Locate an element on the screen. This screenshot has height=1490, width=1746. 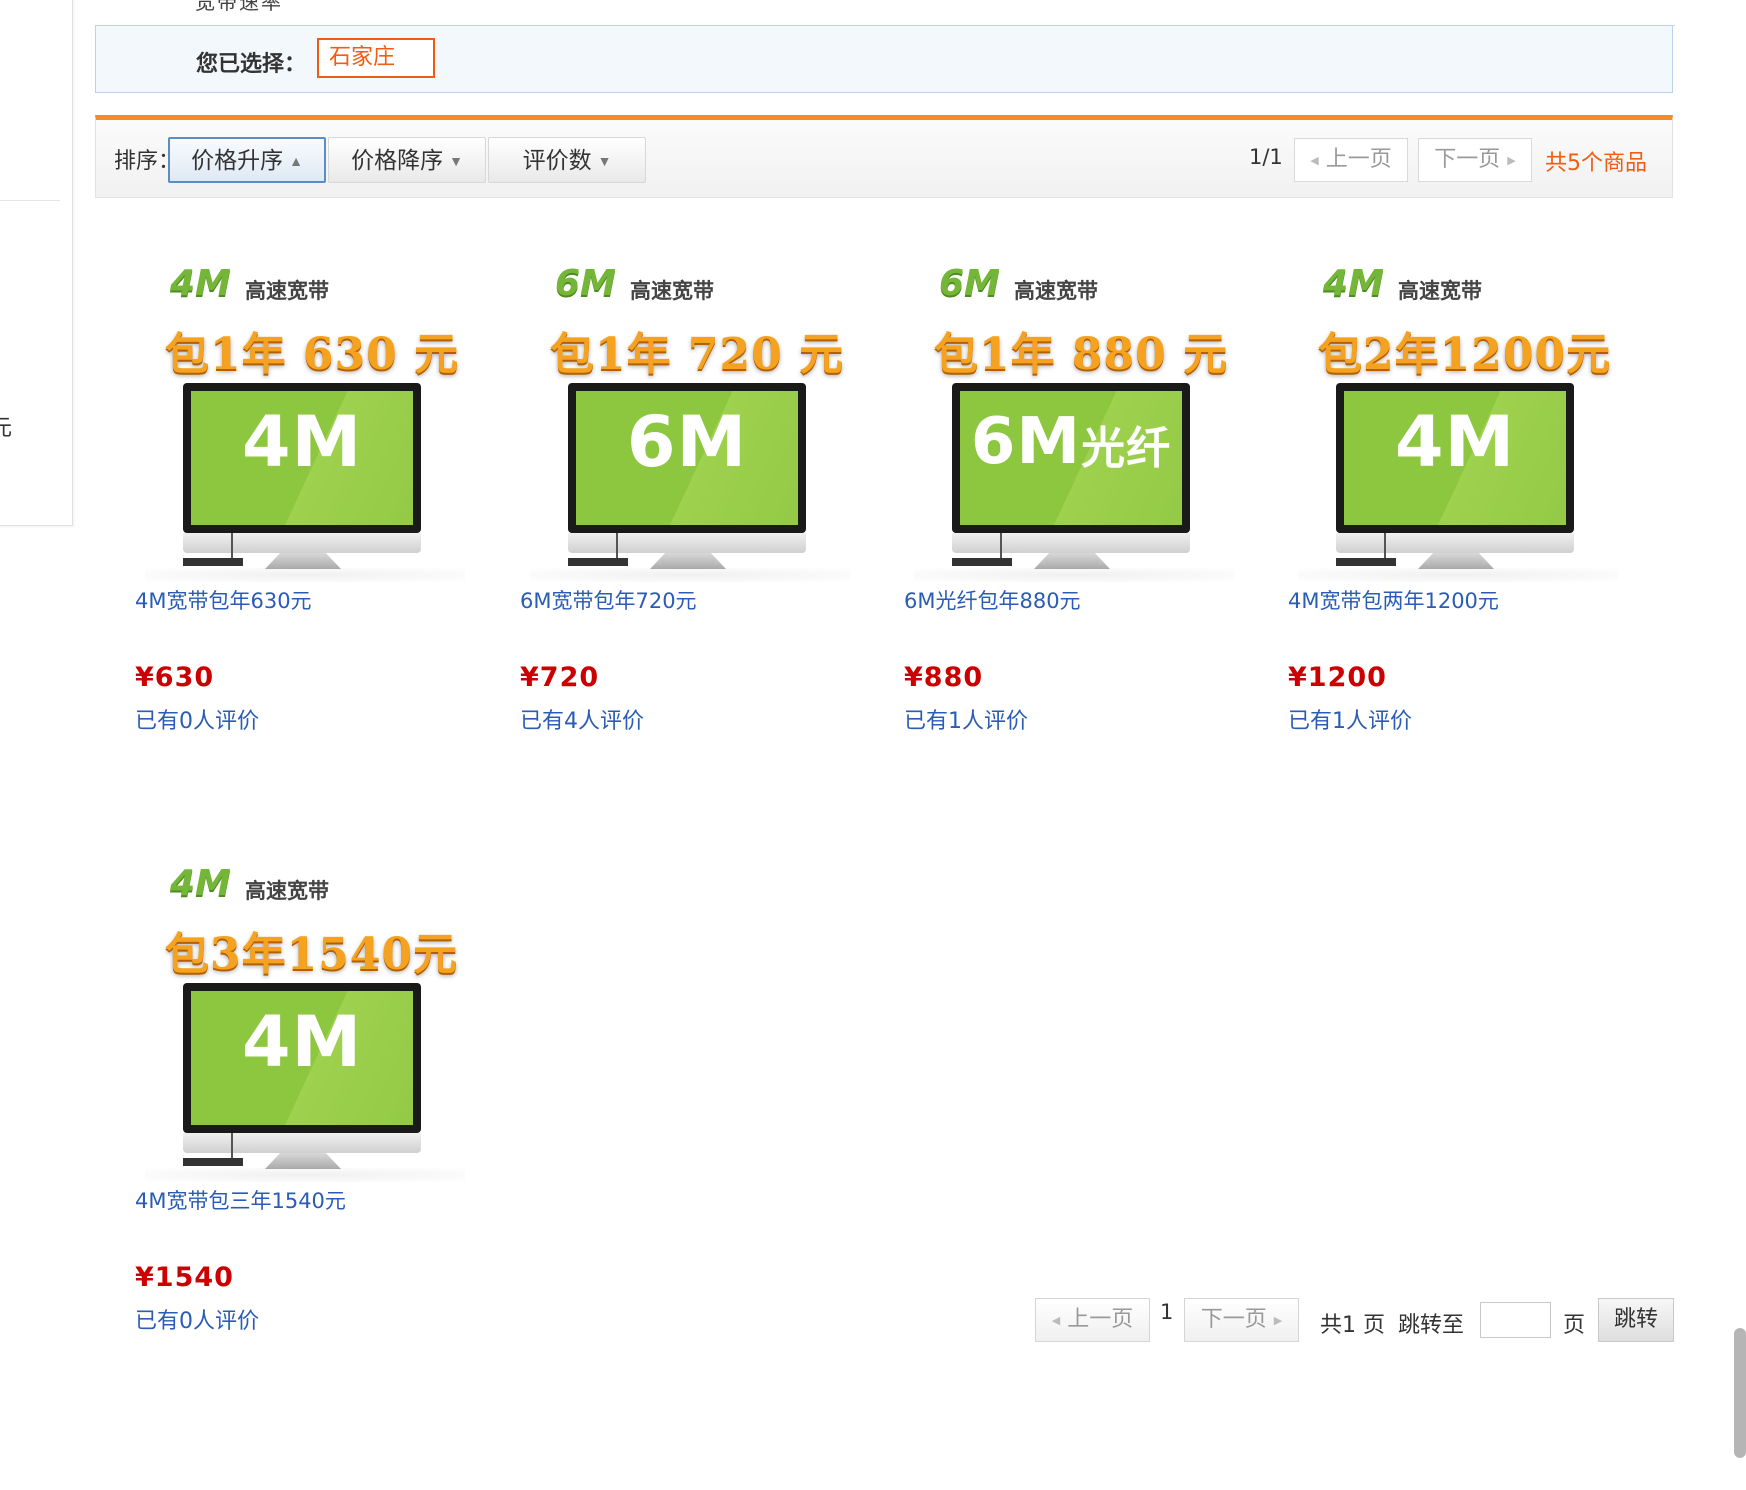
bottom-total-pages: 共1 页 is located at coordinates (1352, 1325).